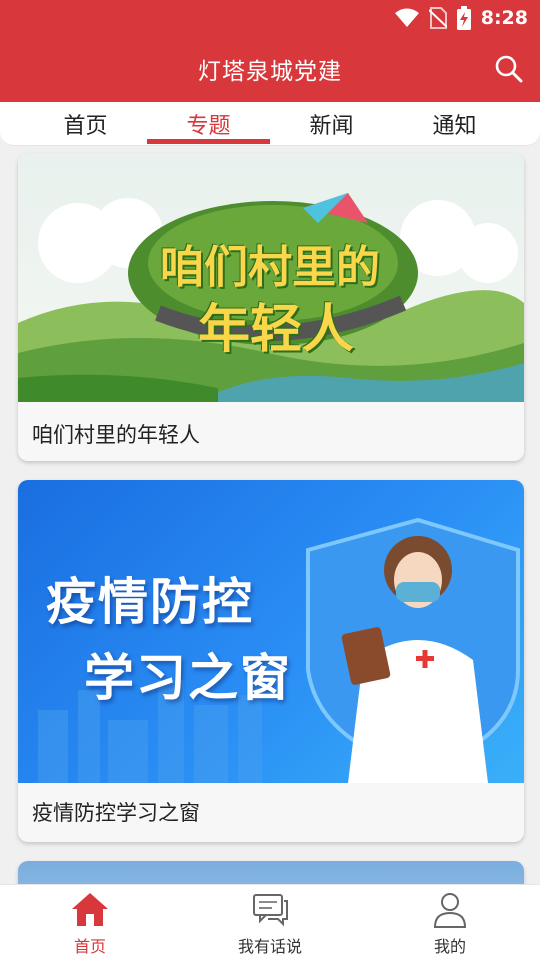  What do you see at coordinates (270, 267) in the screenshot?
I see `banner-title-line1: 咱们村里的` at bounding box center [270, 267].